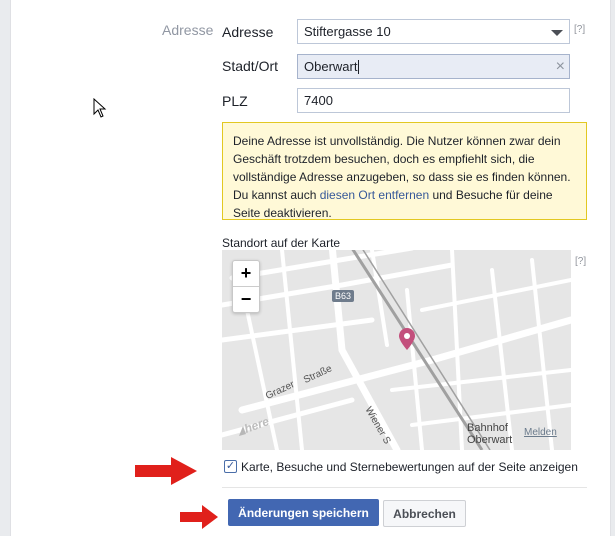  I want to click on cancel-button: Abbrechen, so click(424, 513).